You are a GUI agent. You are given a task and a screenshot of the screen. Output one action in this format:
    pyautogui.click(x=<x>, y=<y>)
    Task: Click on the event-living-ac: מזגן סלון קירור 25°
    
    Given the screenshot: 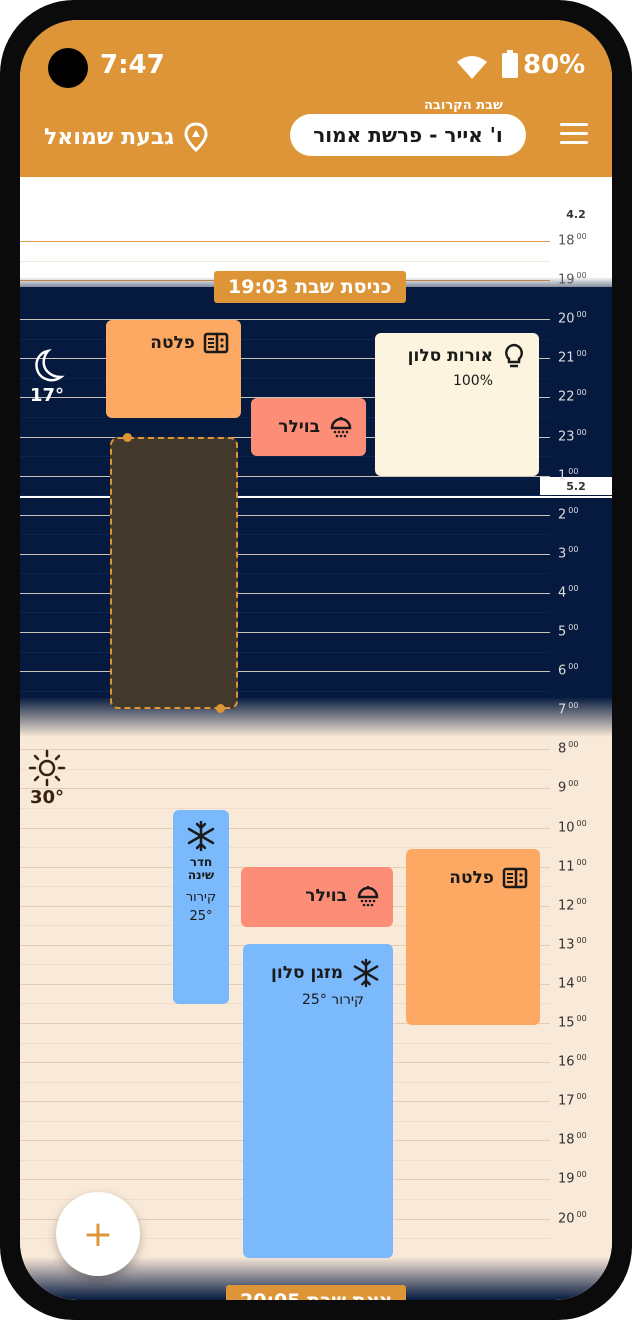 What is the action you would take?
    pyautogui.click(x=318, y=1101)
    